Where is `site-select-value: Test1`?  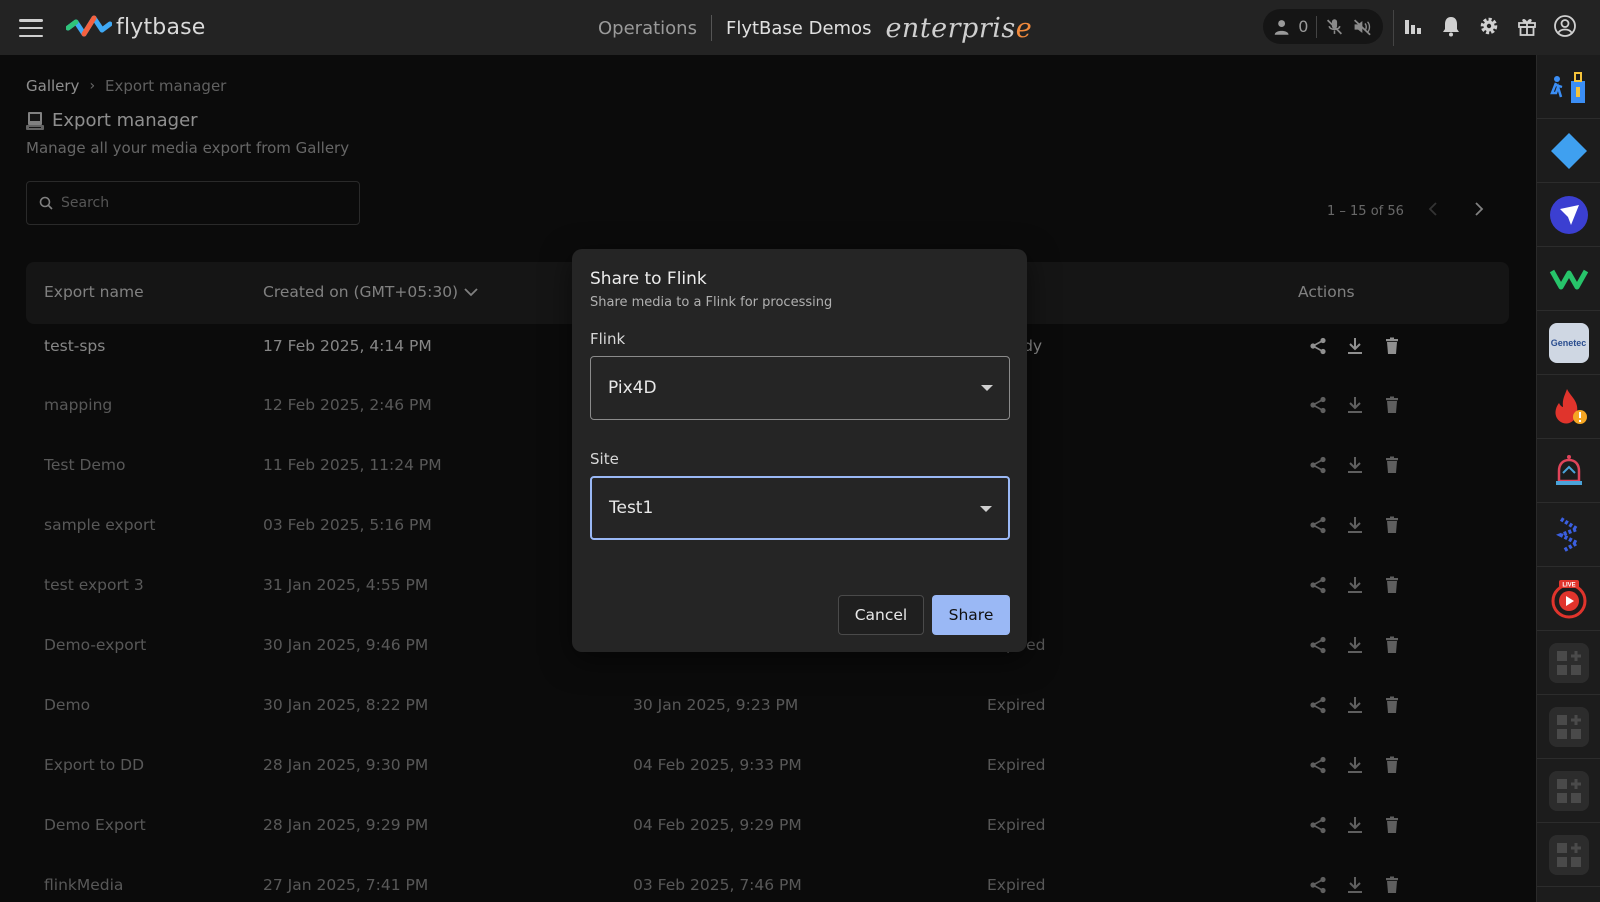
site-select-value: Test1 is located at coordinates (631, 508).